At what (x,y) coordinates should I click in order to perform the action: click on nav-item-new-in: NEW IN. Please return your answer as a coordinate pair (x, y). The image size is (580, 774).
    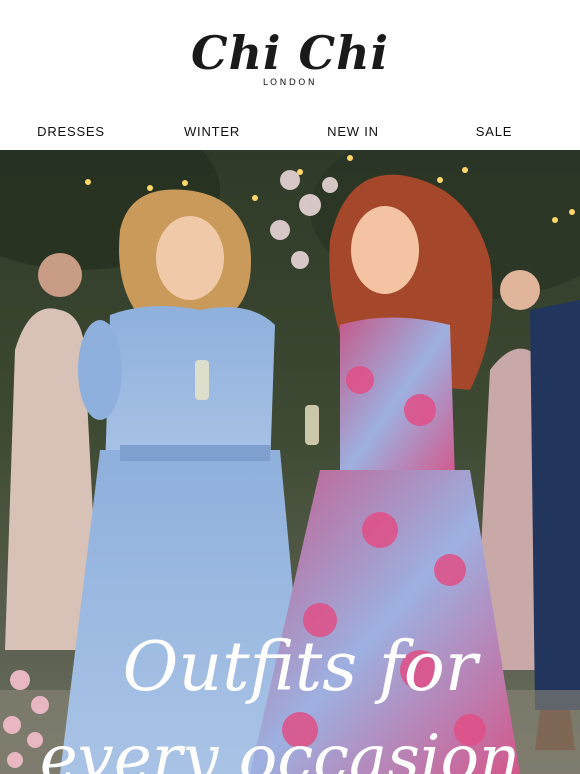
    Looking at the image, I should click on (353, 131).